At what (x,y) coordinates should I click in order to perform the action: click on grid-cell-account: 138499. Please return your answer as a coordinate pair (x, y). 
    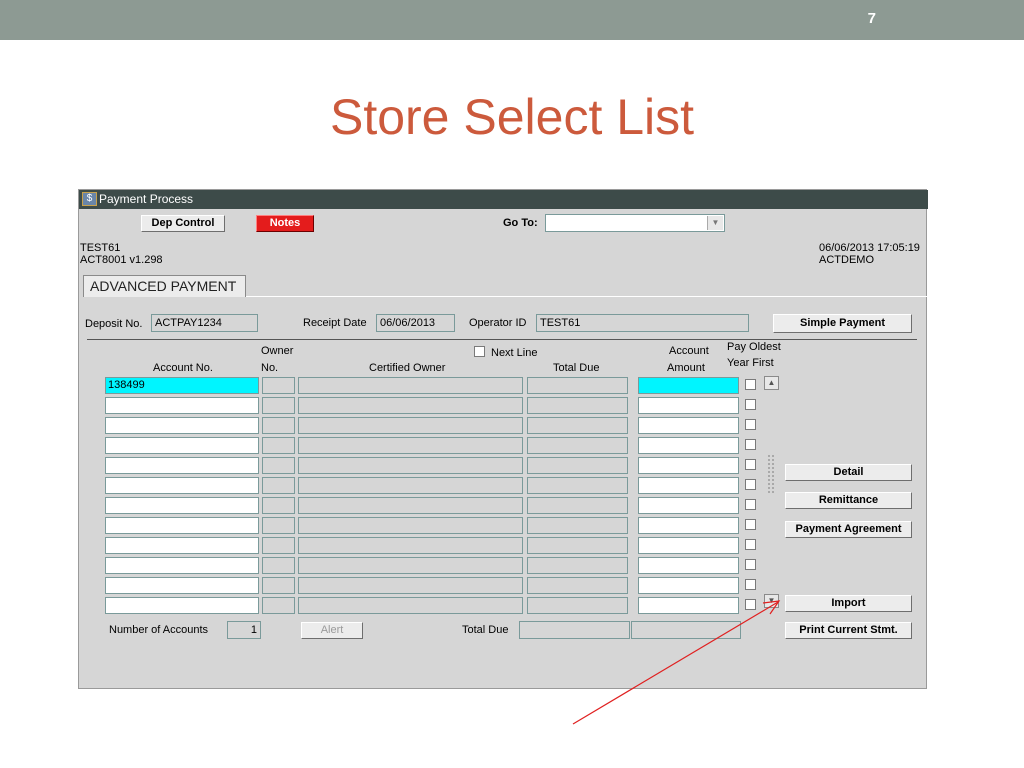
    Looking at the image, I should click on (182, 385).